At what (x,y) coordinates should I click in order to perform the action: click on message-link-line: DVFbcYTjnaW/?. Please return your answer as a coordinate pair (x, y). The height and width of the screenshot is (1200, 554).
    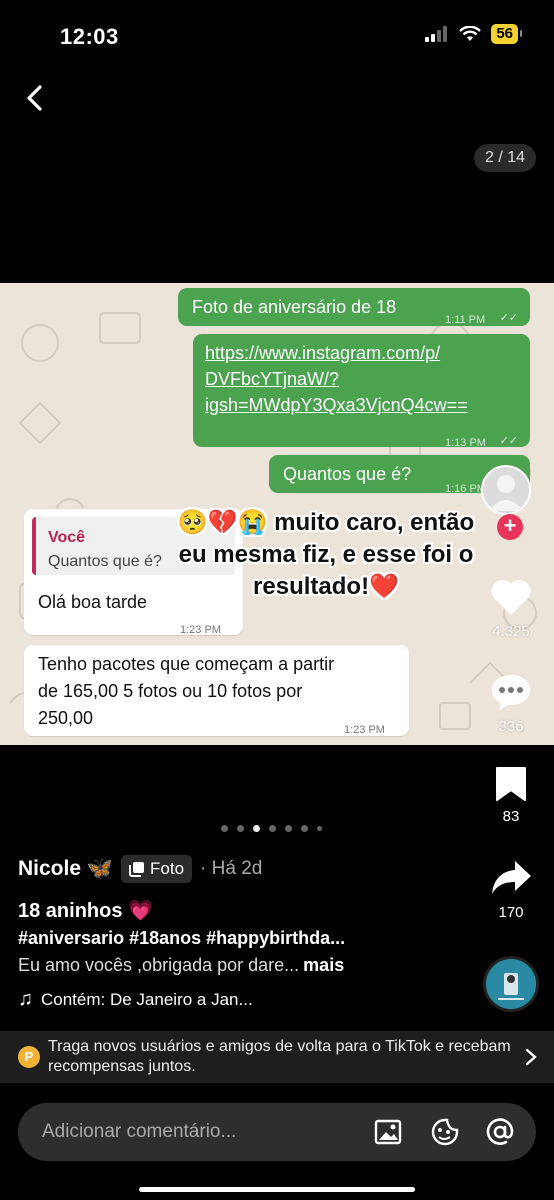
    Looking at the image, I should click on (272, 379).